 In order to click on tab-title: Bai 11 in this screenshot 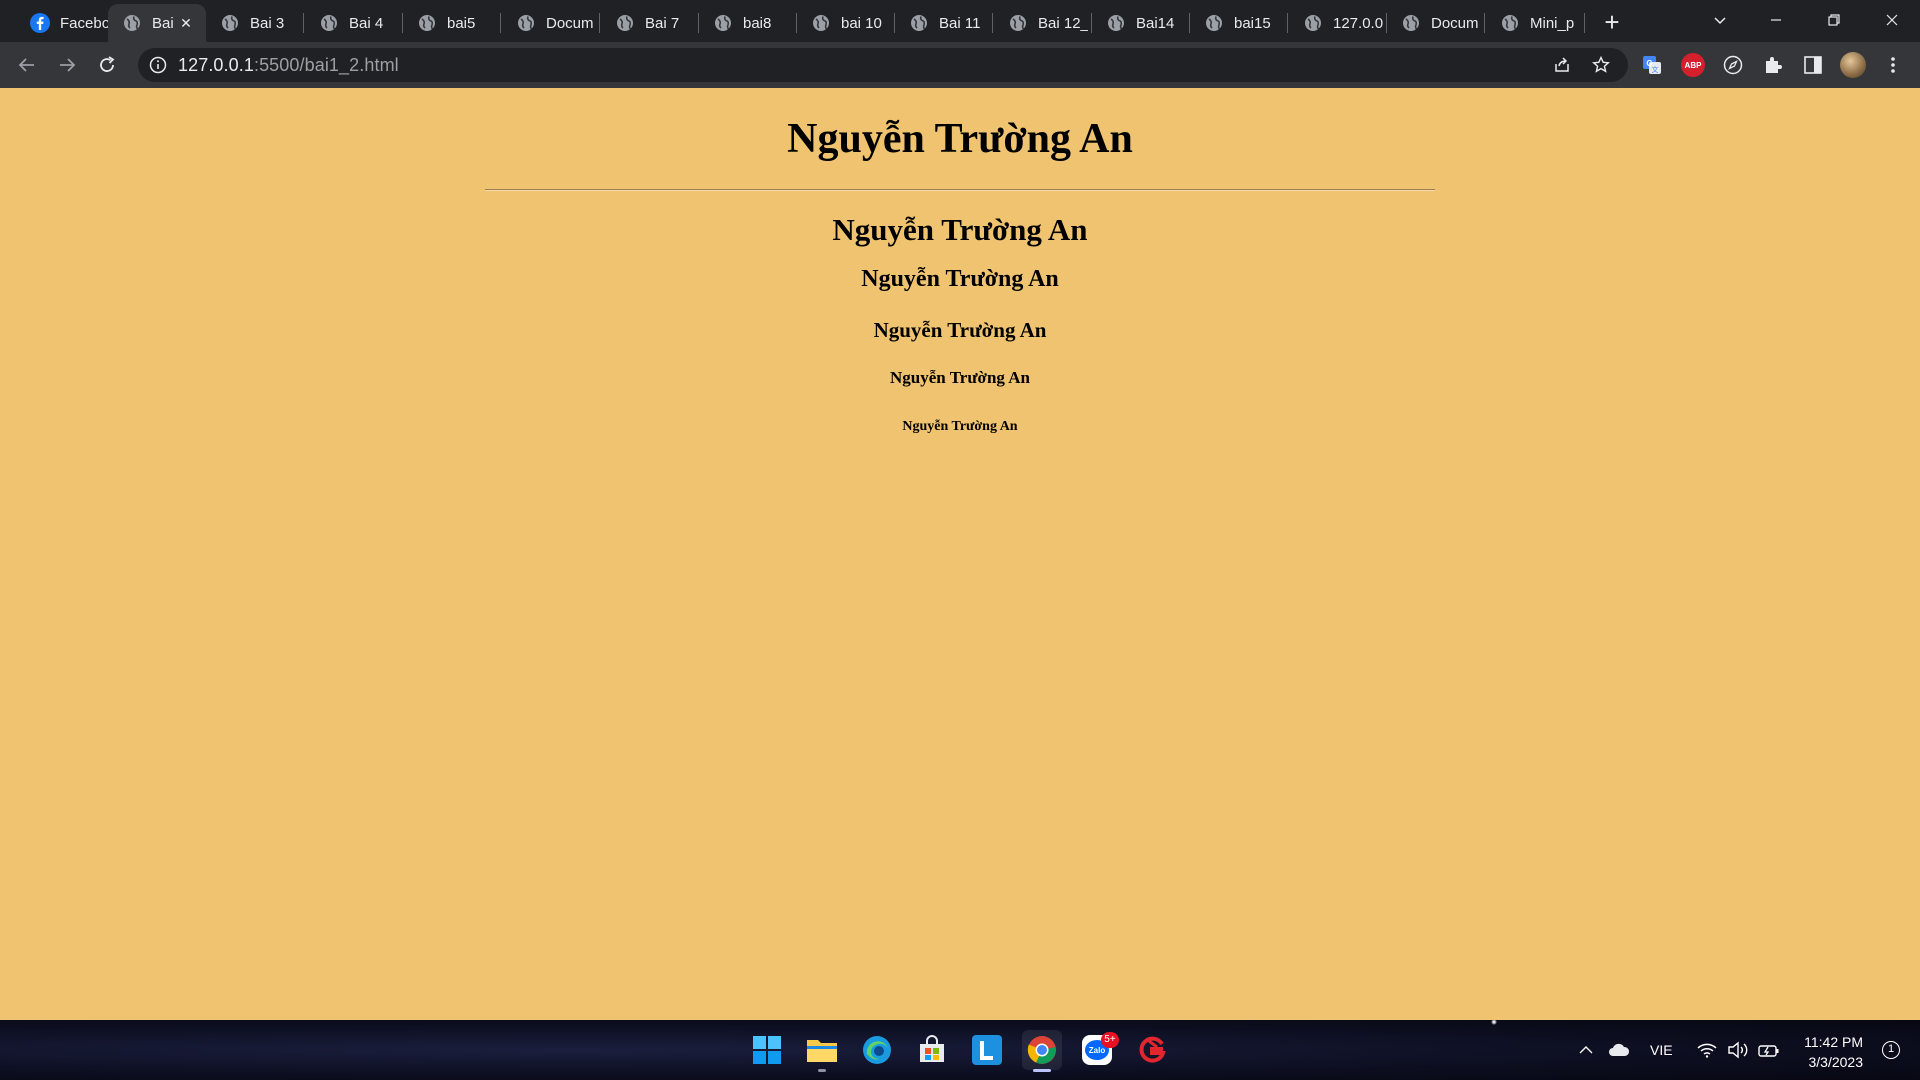, I will do `click(960, 23)`.